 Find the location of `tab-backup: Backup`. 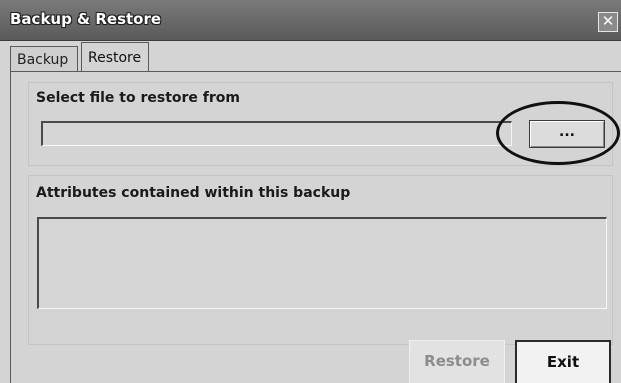

tab-backup: Backup is located at coordinates (44, 59).